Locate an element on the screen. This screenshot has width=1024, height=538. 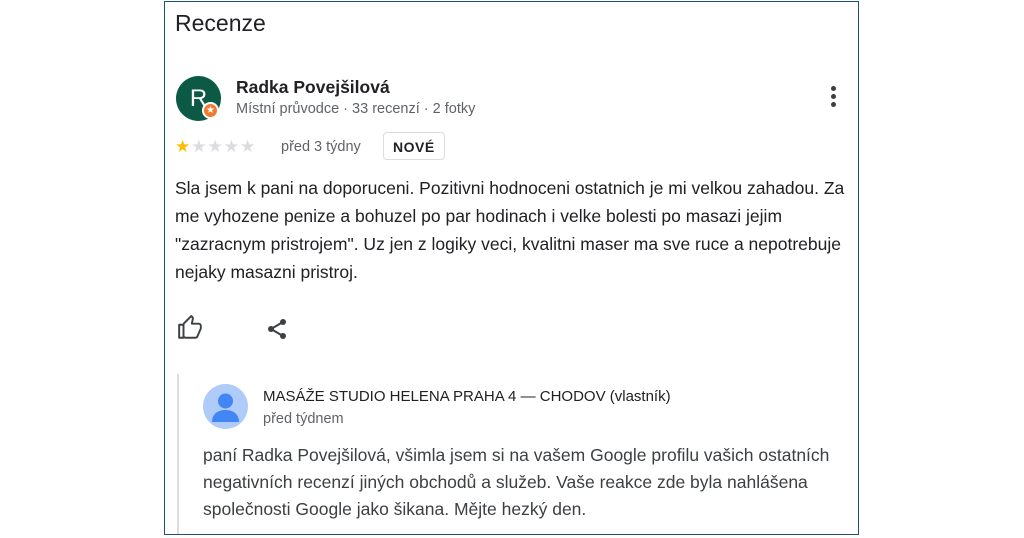
new-badge: NOVÉ is located at coordinates (414, 146).